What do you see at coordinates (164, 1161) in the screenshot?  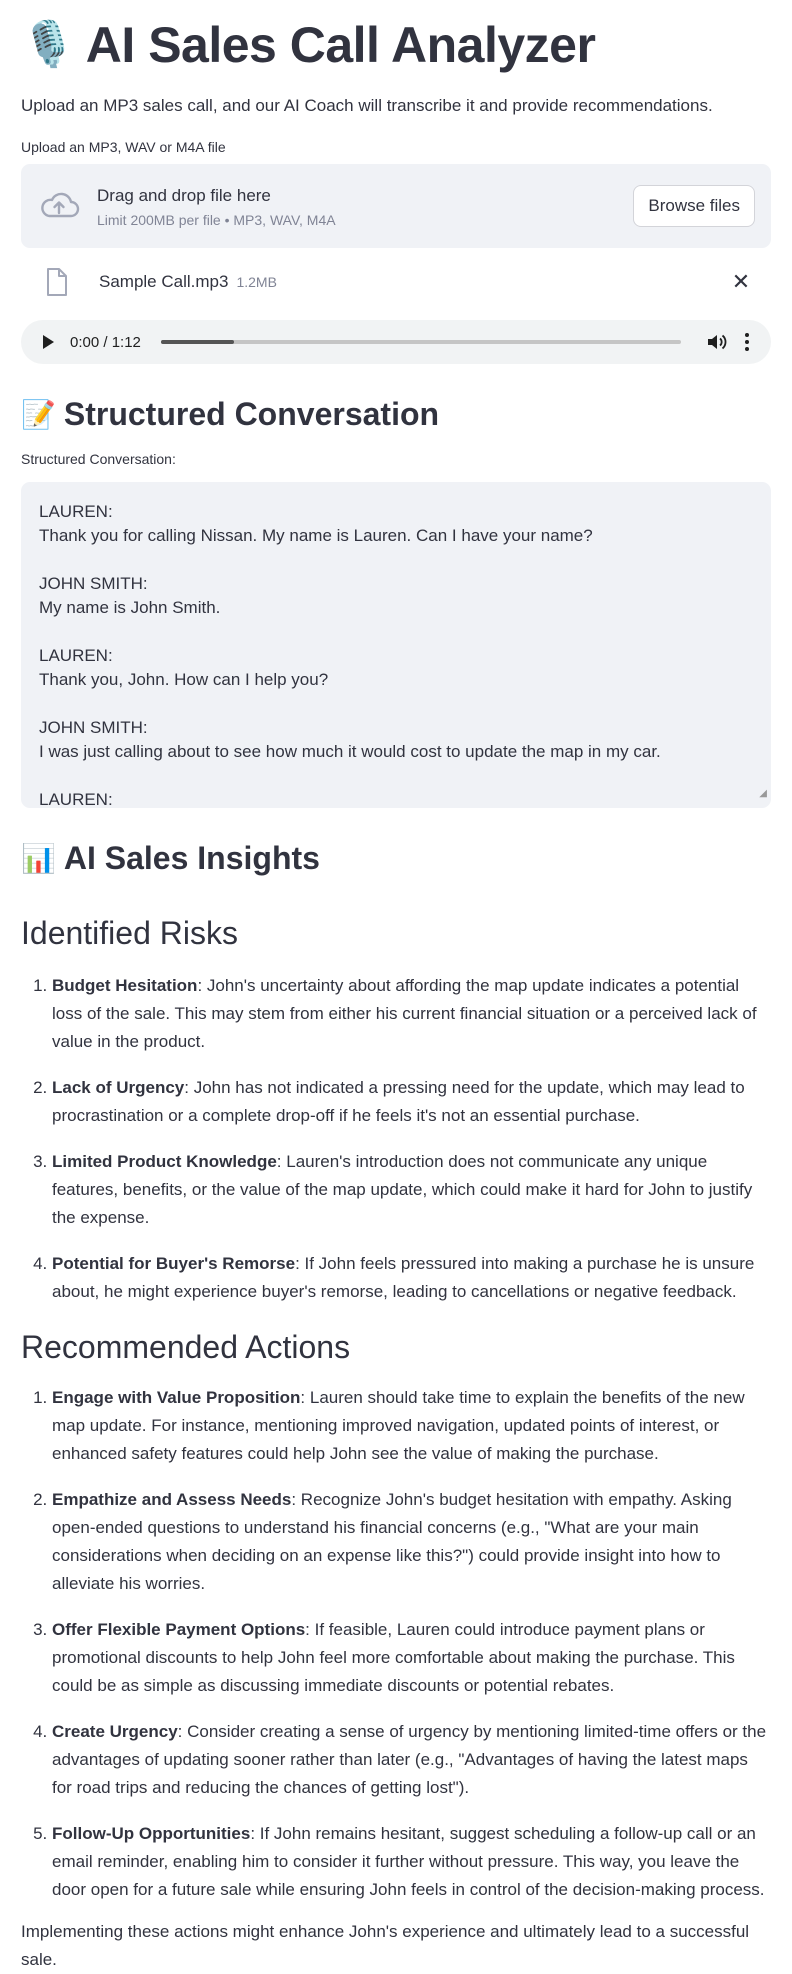 I see `item-title: Limited Product Knowledge` at bounding box center [164, 1161].